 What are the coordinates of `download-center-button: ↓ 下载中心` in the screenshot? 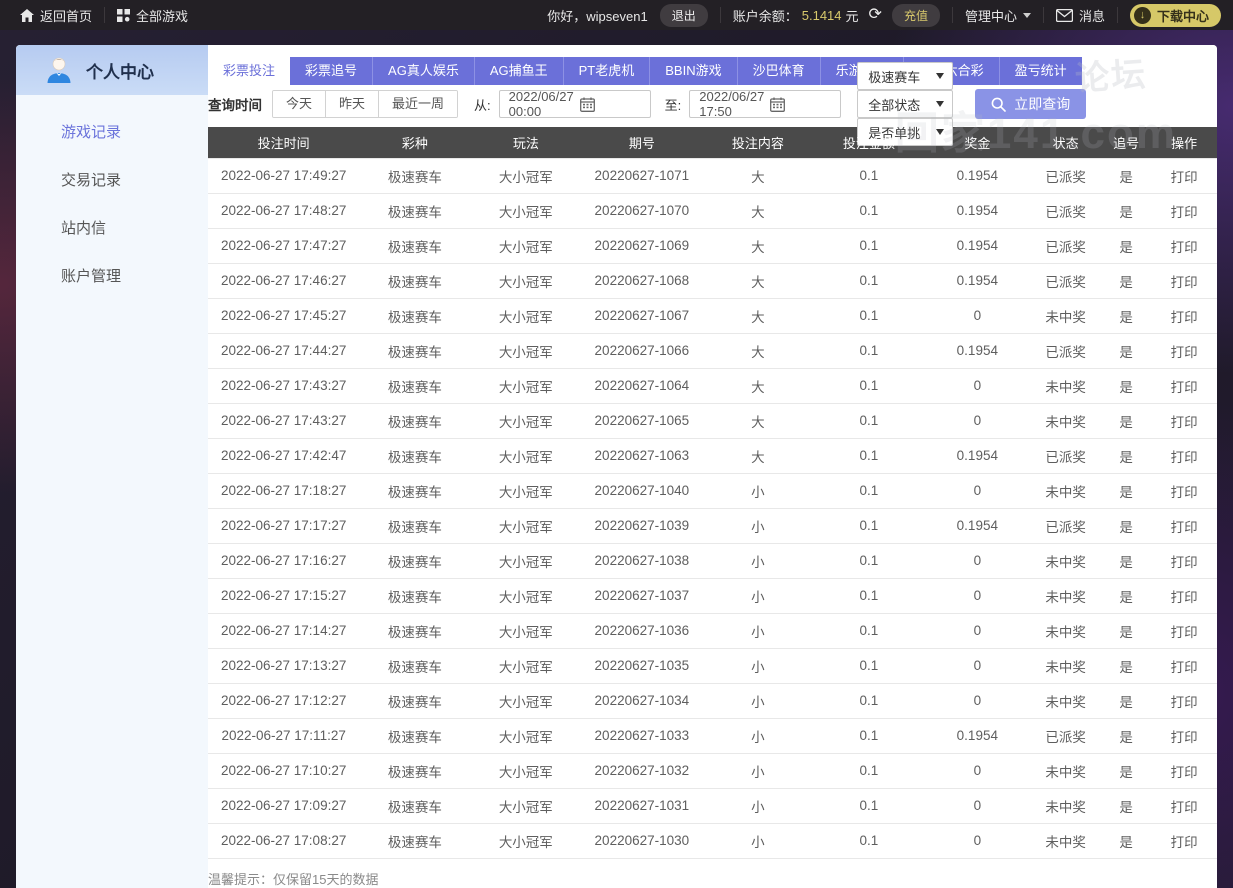 It's located at (1175, 15).